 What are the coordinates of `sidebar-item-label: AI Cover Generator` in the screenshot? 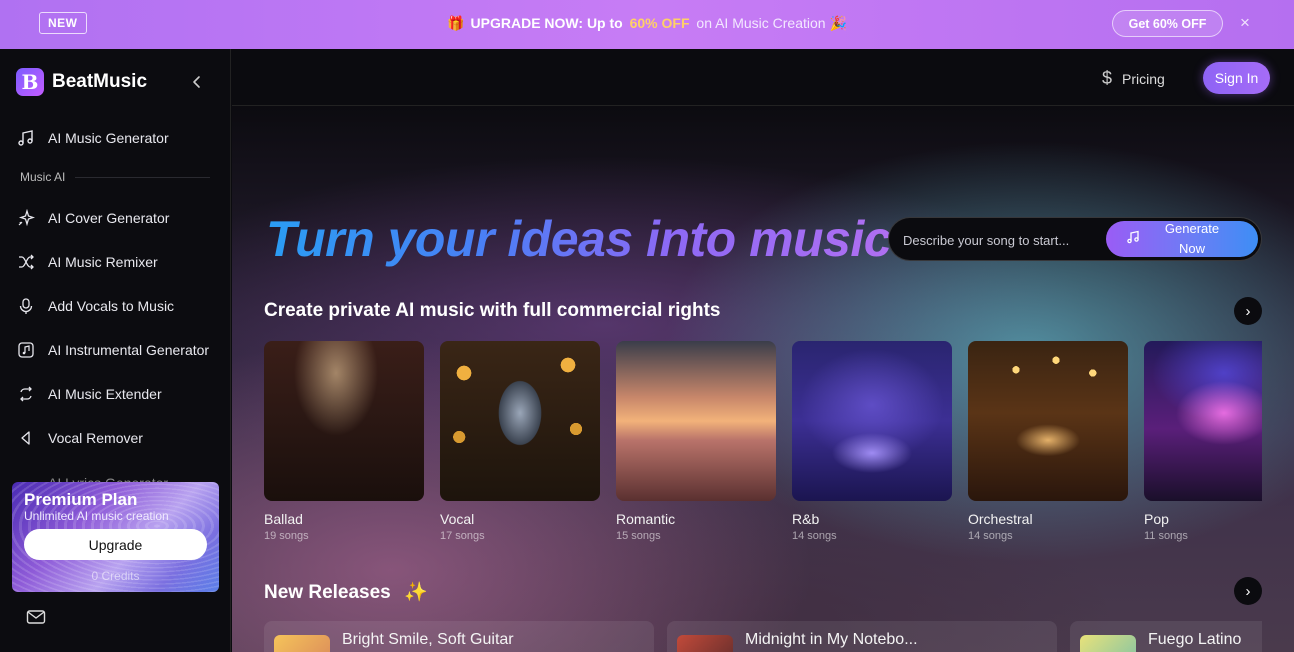 It's located at (109, 218).